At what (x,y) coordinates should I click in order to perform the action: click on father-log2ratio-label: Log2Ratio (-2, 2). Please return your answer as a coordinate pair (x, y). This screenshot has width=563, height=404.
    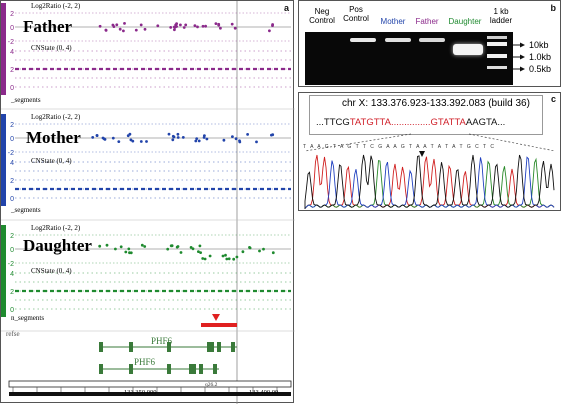
    Looking at the image, I should click on (56, 6).